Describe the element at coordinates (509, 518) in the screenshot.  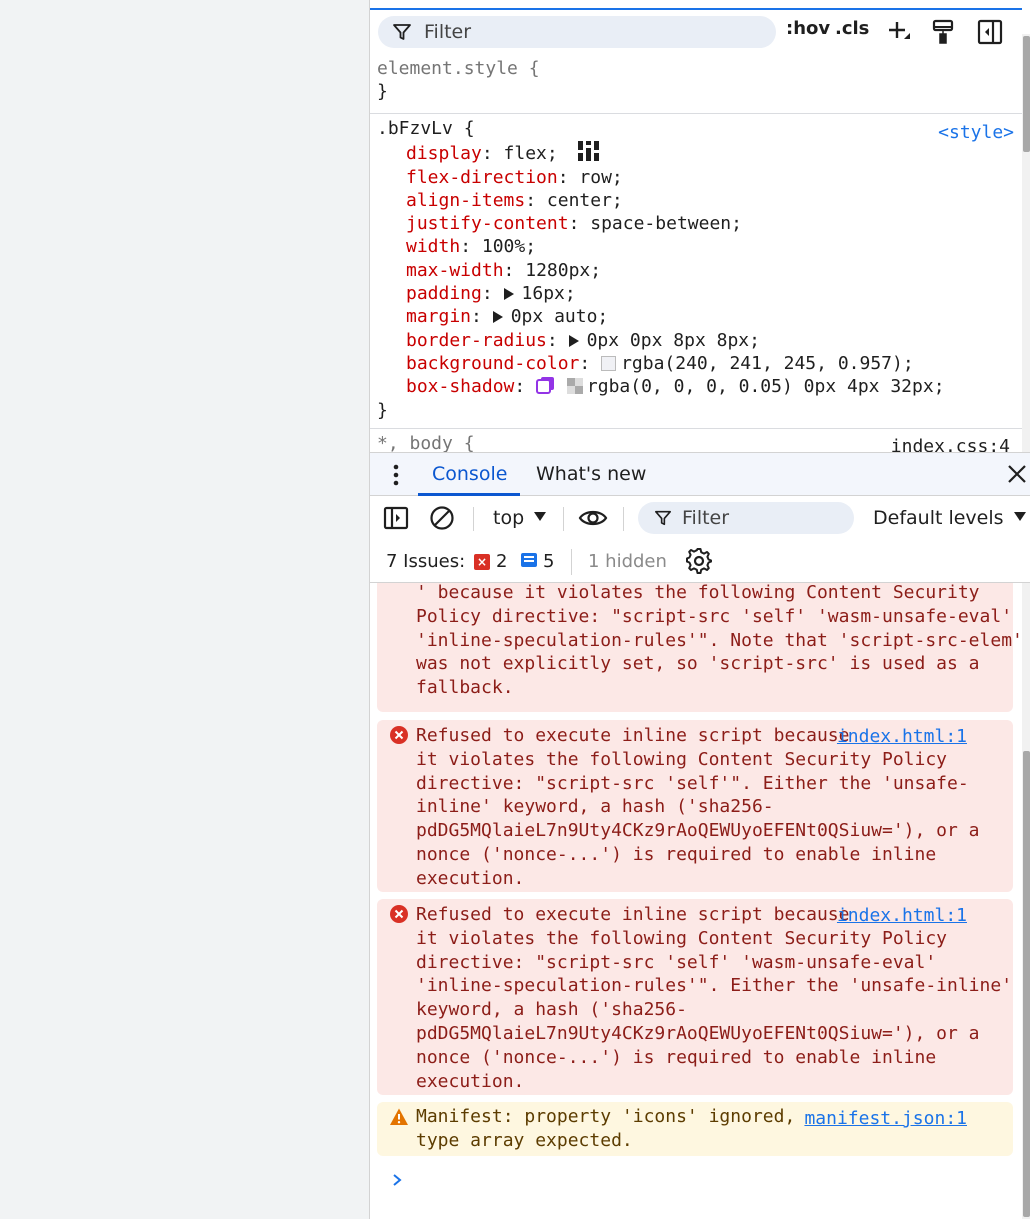
I see `context-value: top` at that location.